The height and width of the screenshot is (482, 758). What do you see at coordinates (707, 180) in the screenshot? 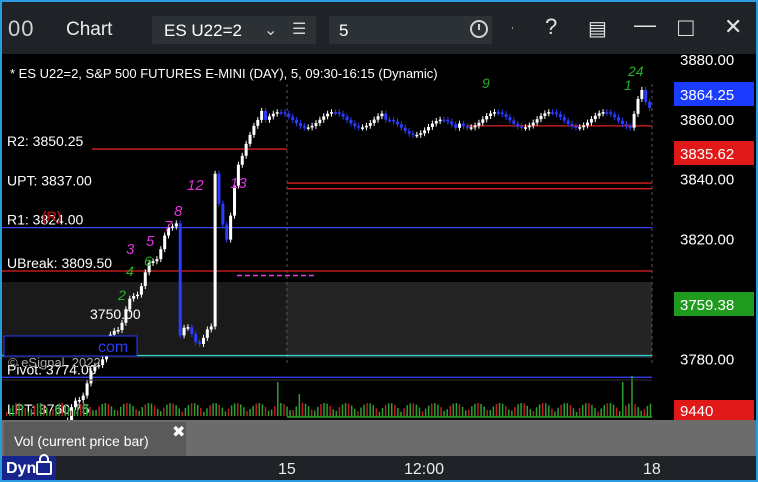
I see `price-tick-label: 3840.00` at bounding box center [707, 180].